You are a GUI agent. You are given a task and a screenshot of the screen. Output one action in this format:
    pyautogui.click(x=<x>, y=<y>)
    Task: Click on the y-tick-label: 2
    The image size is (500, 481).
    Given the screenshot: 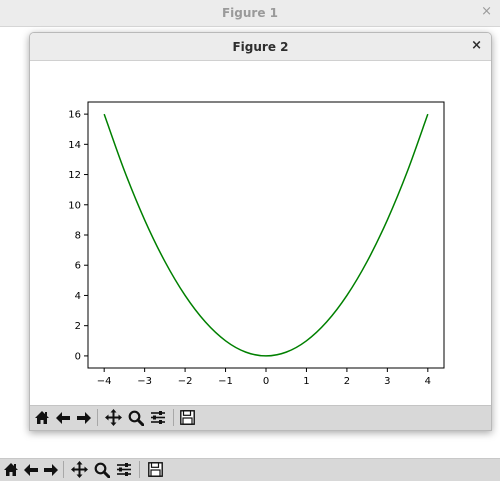 What is the action you would take?
    pyautogui.click(x=78, y=326)
    